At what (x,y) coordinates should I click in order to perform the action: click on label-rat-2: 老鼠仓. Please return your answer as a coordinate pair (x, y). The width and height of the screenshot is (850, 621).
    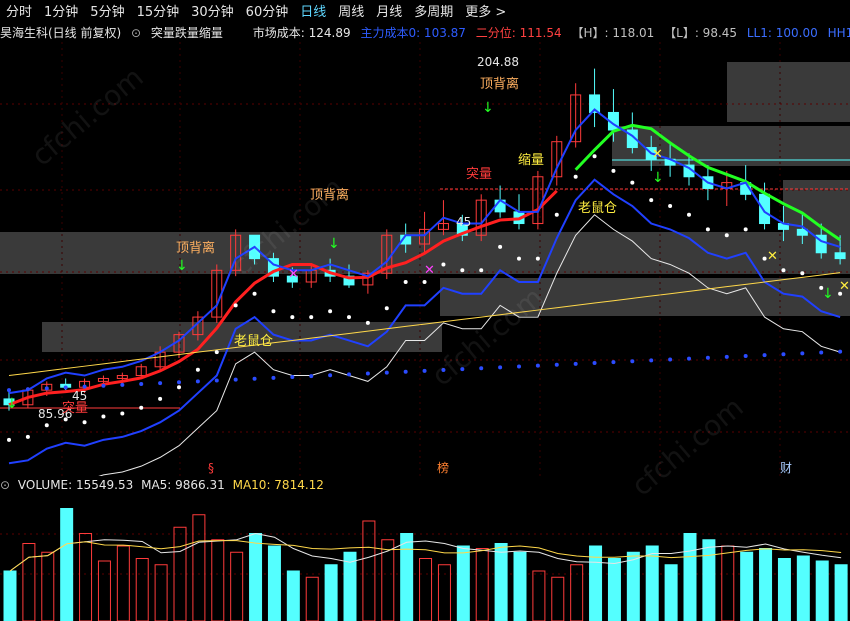
    Looking at the image, I should click on (253, 341).